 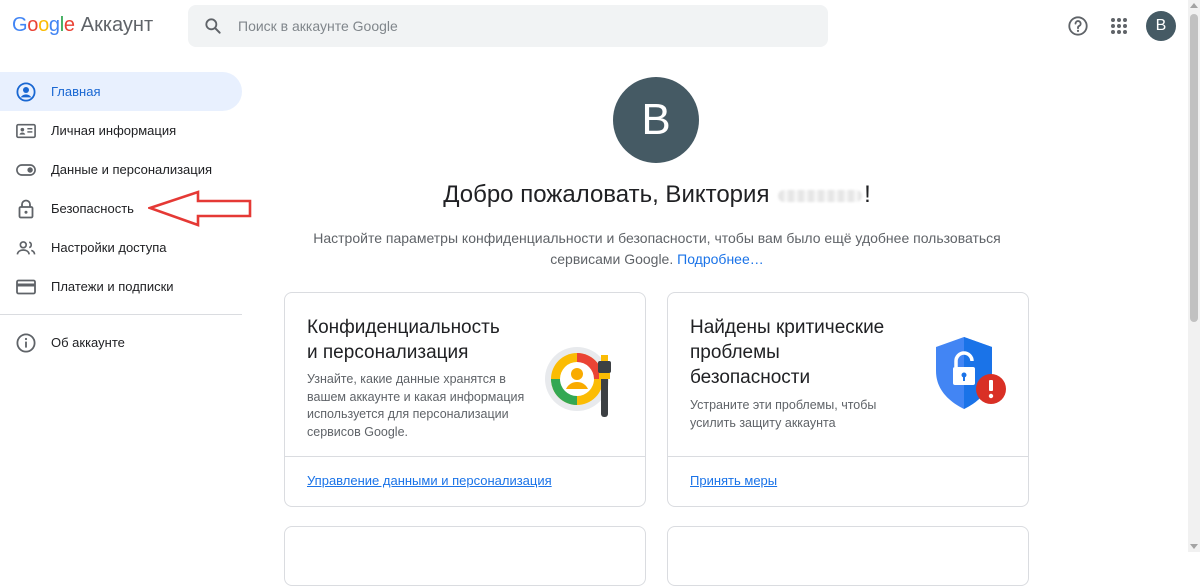 What do you see at coordinates (121, 314) in the screenshot?
I see `sidebar-divider` at bounding box center [121, 314].